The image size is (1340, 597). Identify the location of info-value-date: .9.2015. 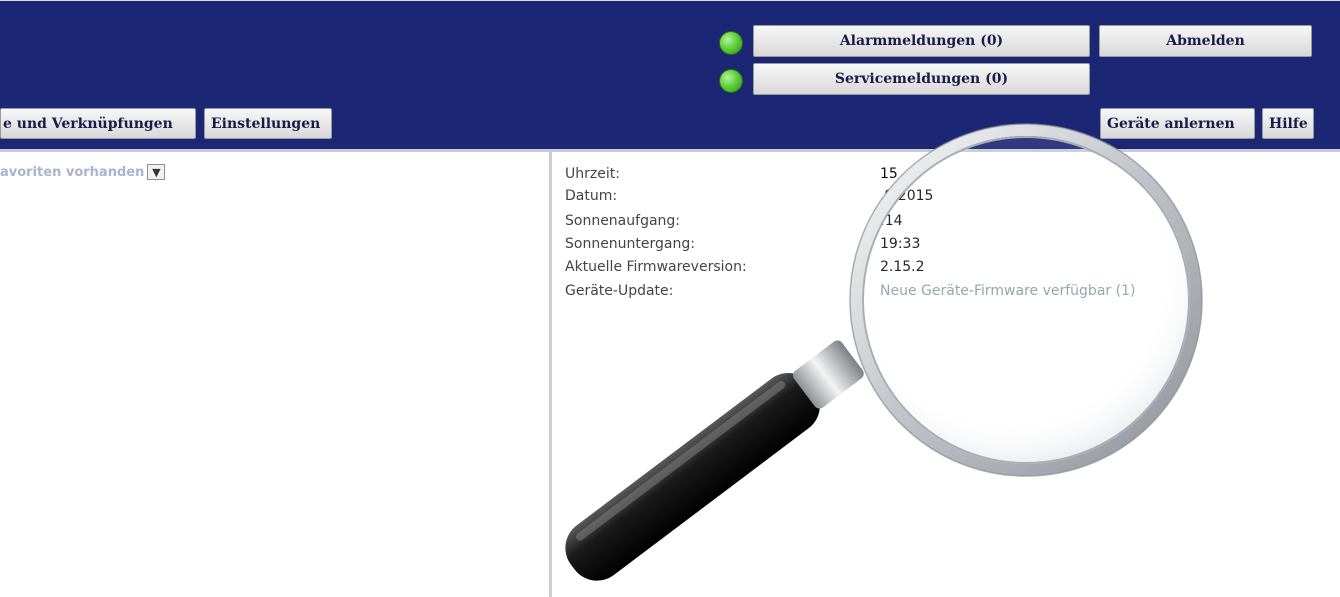
(907, 196).